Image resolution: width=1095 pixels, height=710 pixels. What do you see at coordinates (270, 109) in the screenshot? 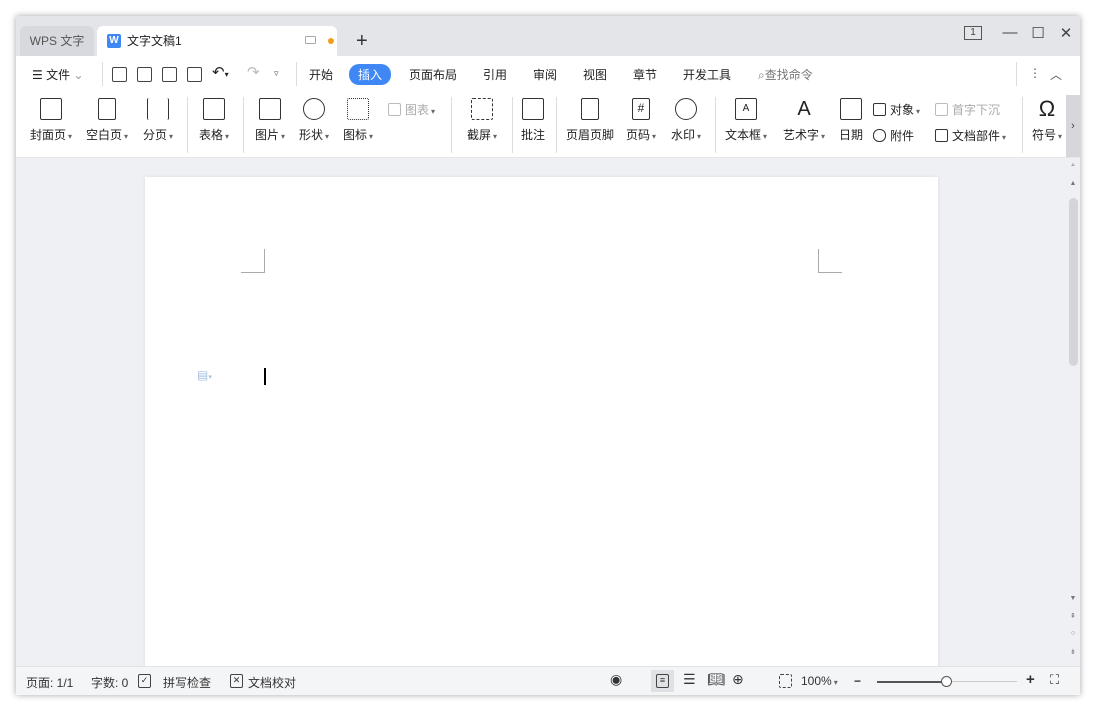
I see `picture-icon` at bounding box center [270, 109].